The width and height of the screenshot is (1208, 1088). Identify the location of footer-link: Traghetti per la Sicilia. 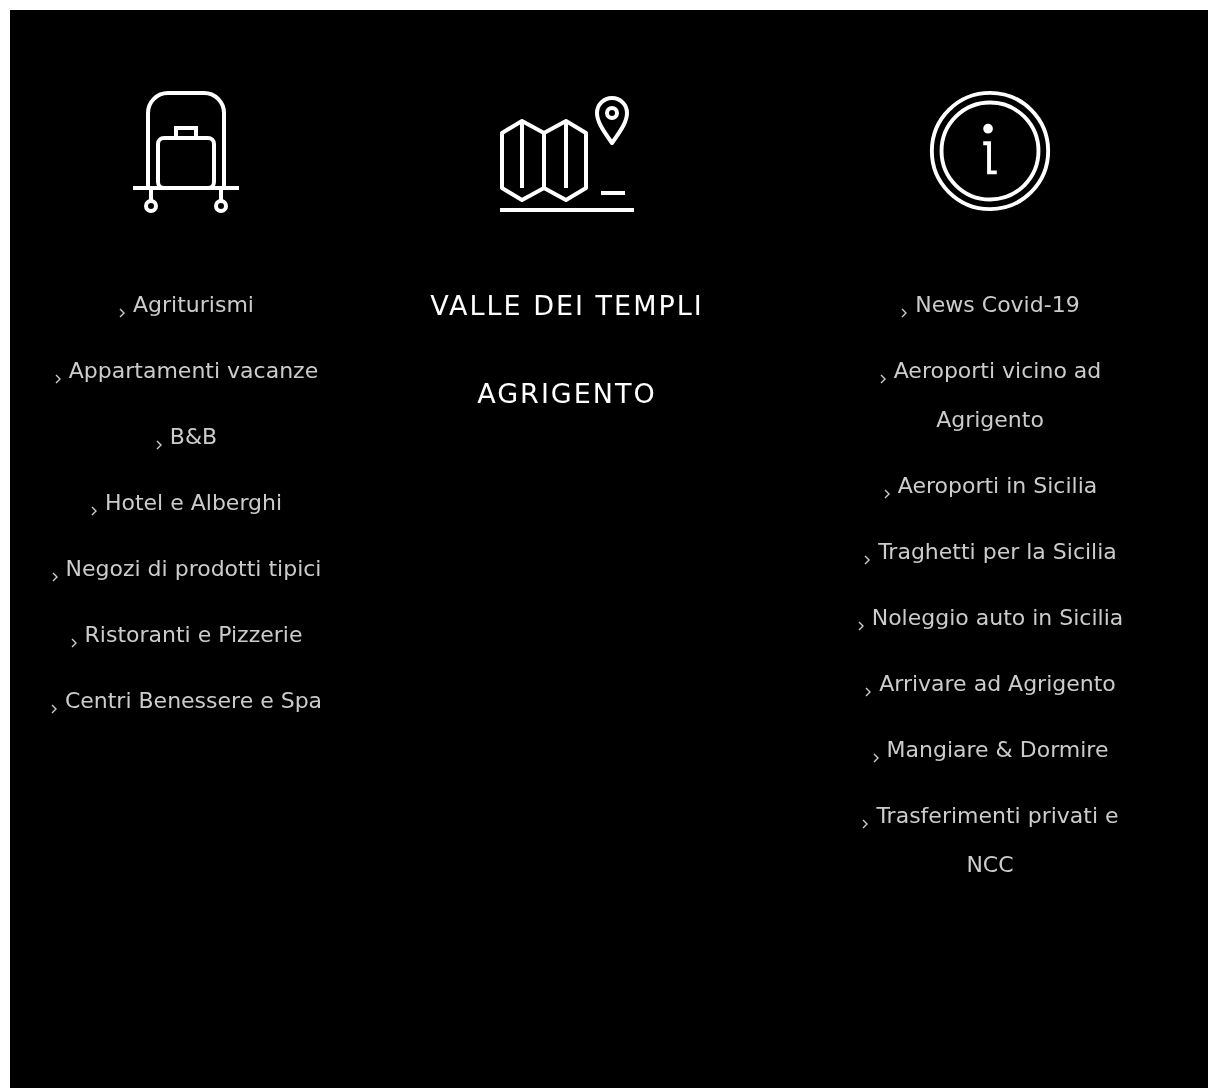
(990, 551).